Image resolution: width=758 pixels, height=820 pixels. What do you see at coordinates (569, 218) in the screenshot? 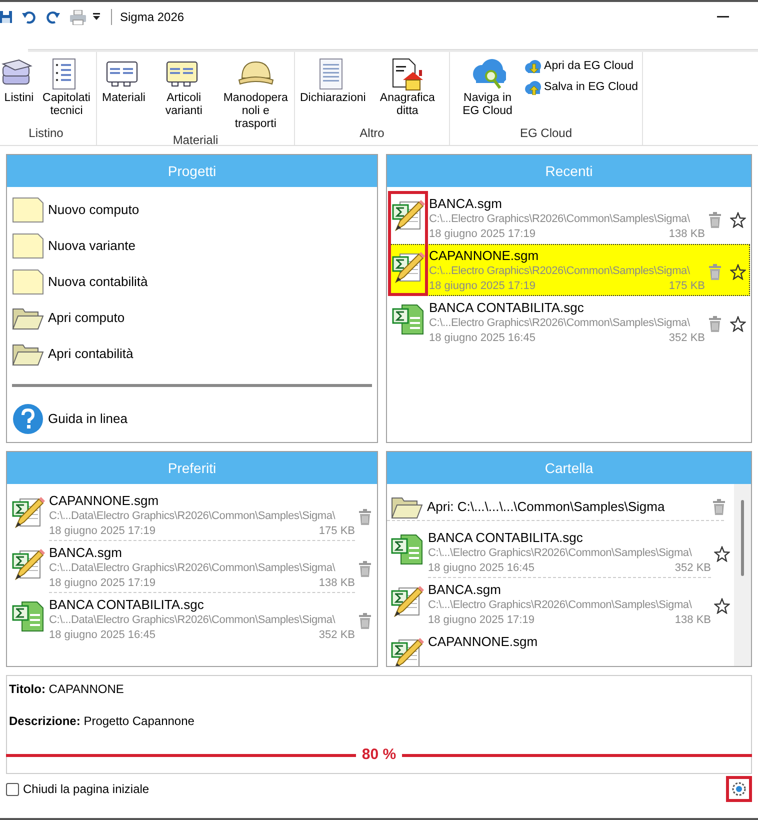
I see `file-item: BANCA.sgm C:\...Electro Graphics\R2026\Common\Samples\Sigma\ 18 giugno 2025 17:19 138 KB` at bounding box center [569, 218].